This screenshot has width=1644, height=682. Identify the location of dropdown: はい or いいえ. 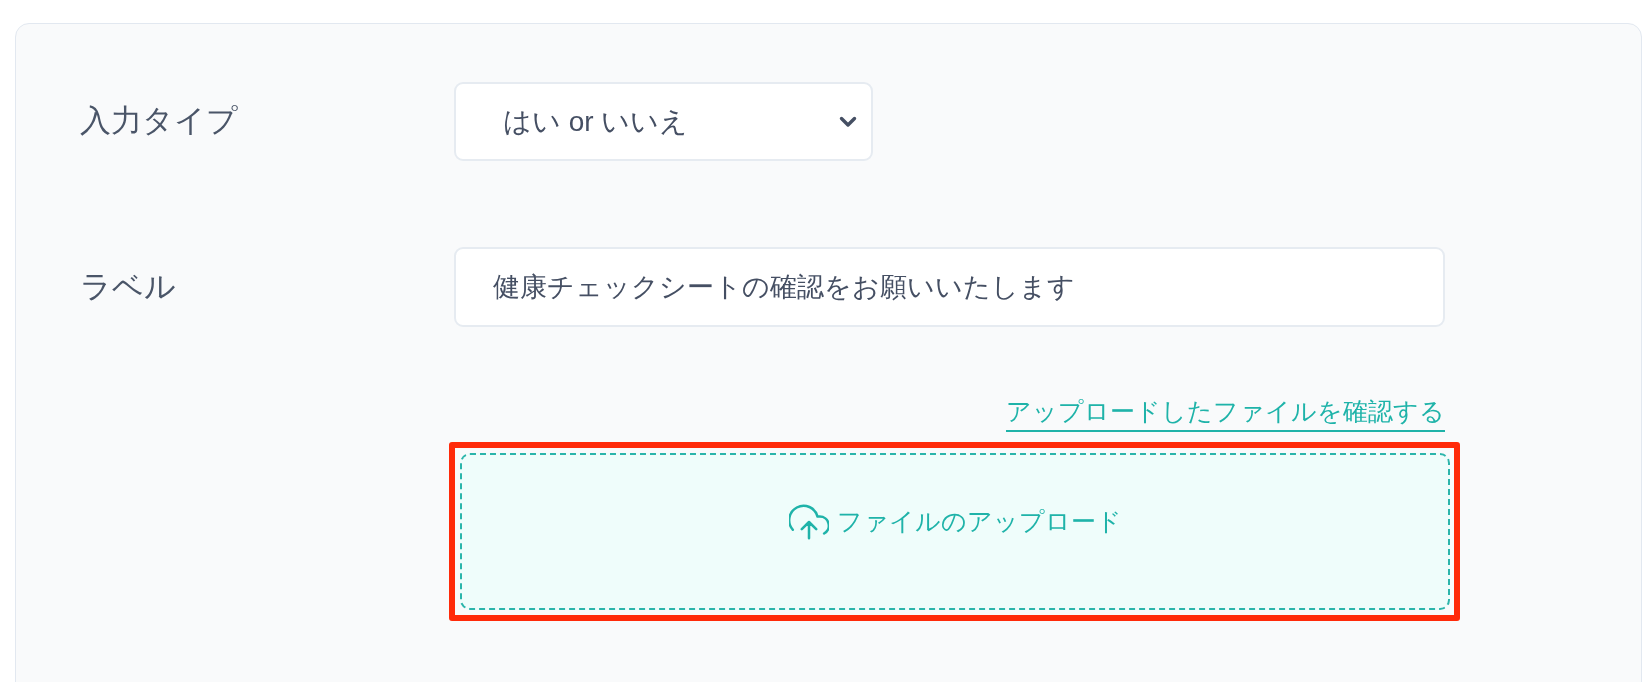
(663, 121).